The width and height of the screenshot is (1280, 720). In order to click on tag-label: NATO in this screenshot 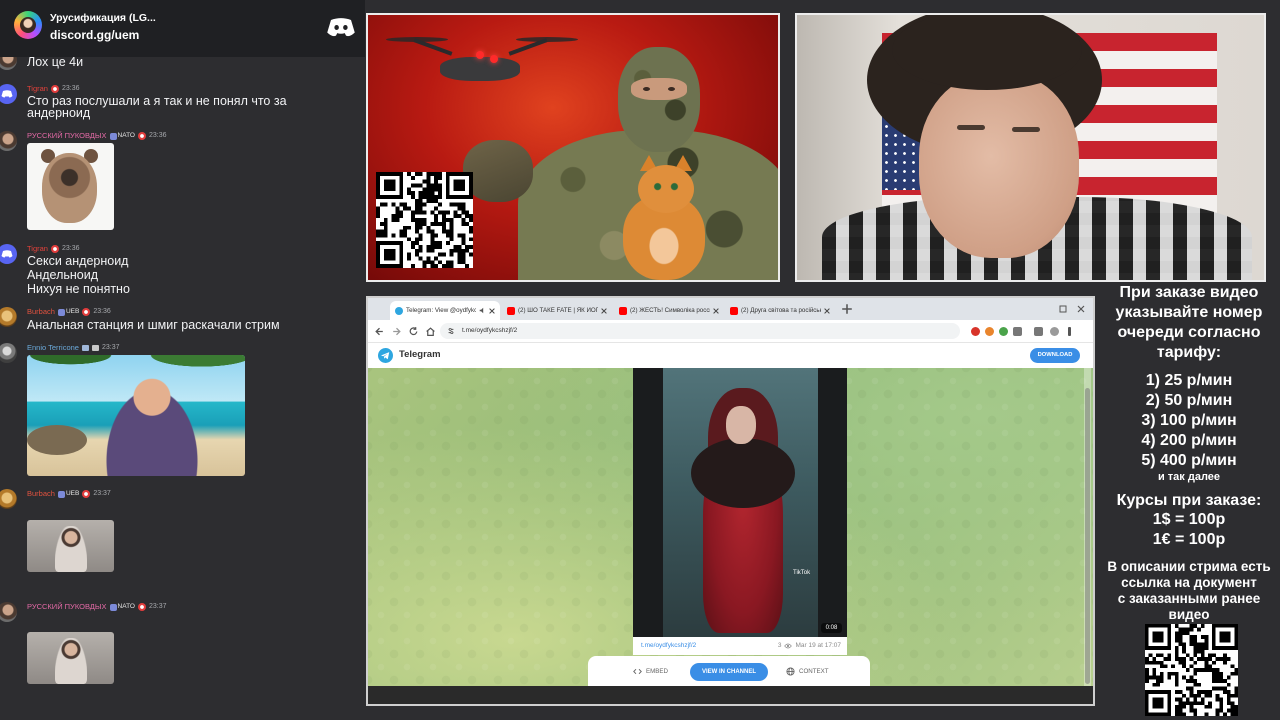, I will do `click(126, 606)`.